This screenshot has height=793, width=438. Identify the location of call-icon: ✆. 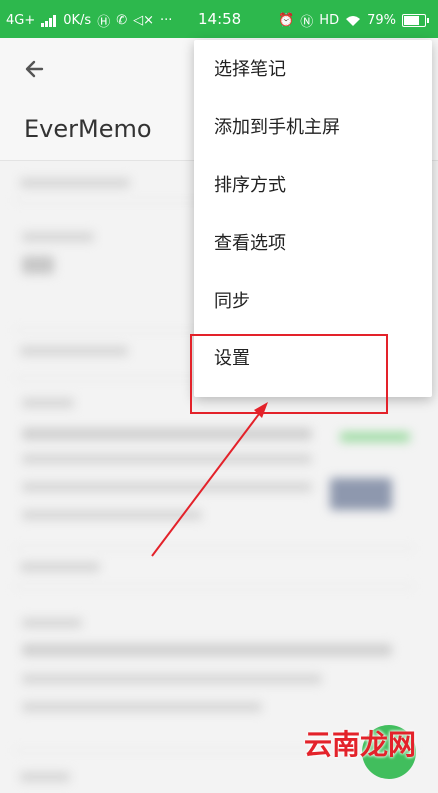
(122, 20).